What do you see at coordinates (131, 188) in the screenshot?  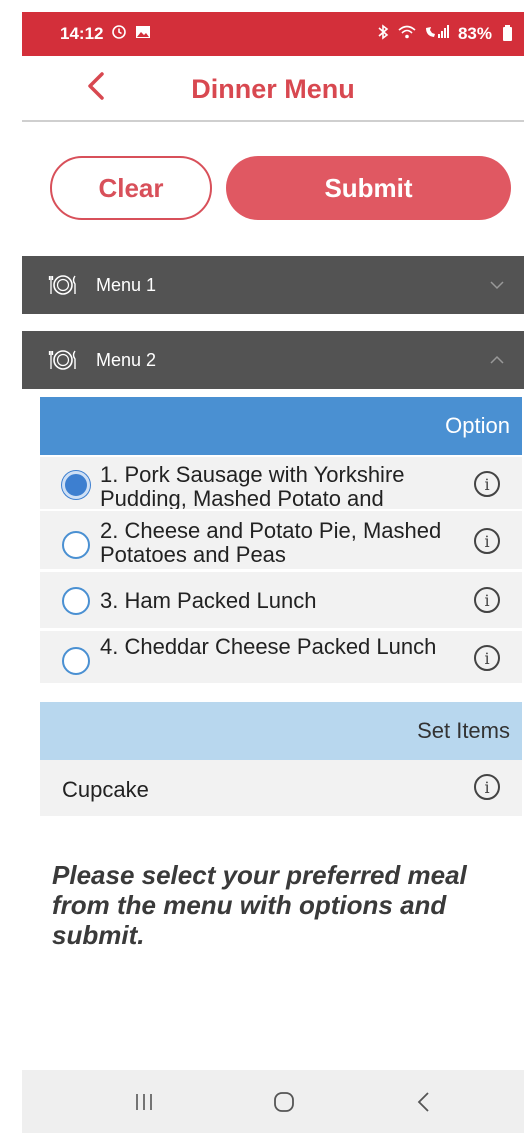 I see `clear-button: Clear` at bounding box center [131, 188].